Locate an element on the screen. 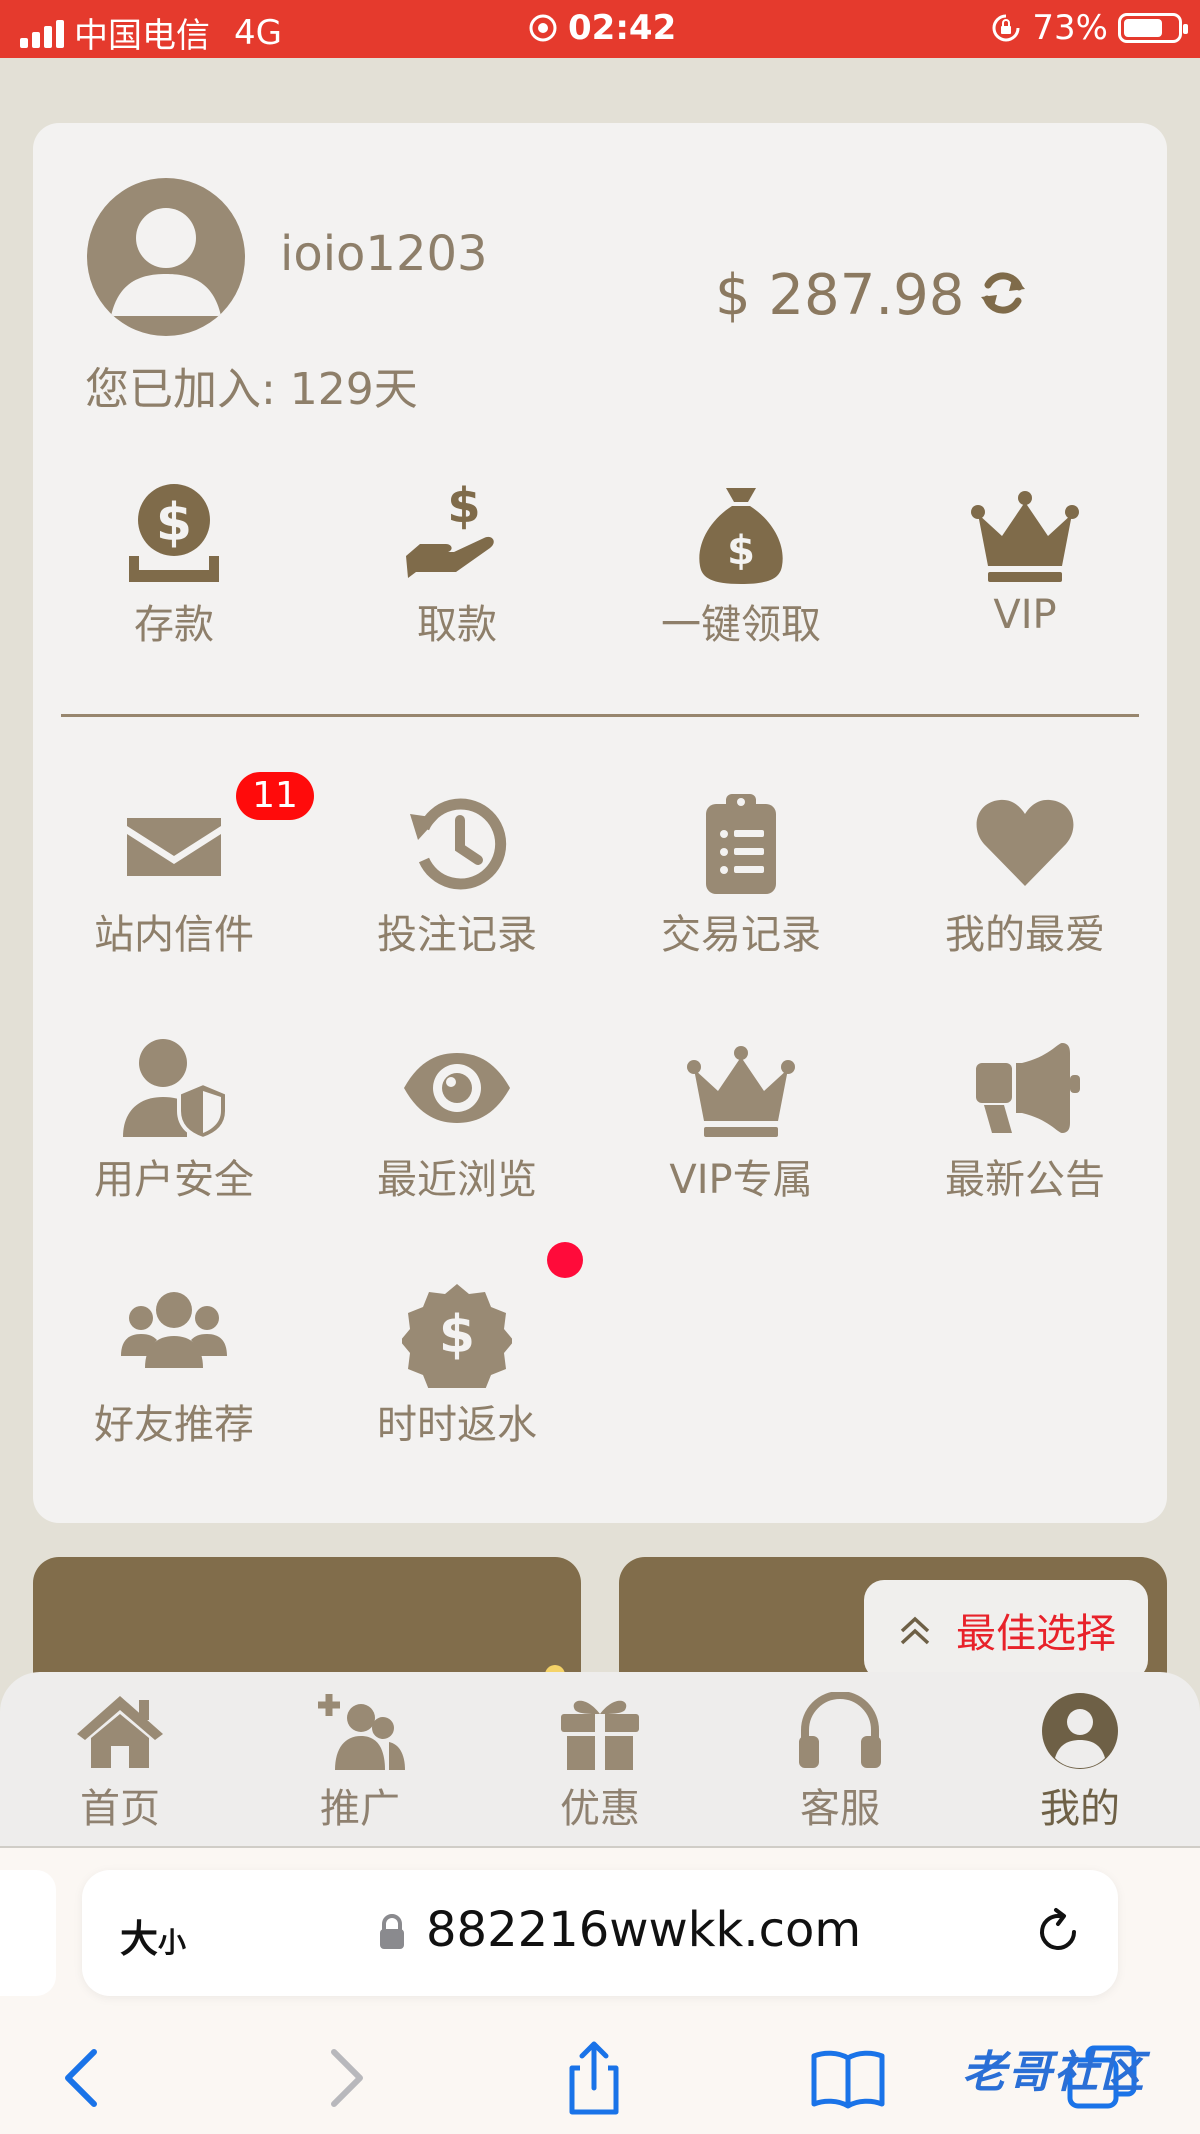 The width and height of the screenshot is (1200, 2134). users-icon is located at coordinates (174, 1330).